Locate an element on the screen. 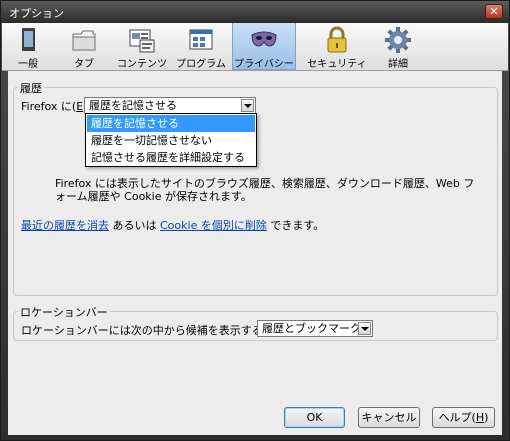  tab-tabs: タブ is located at coordinates (84, 46).